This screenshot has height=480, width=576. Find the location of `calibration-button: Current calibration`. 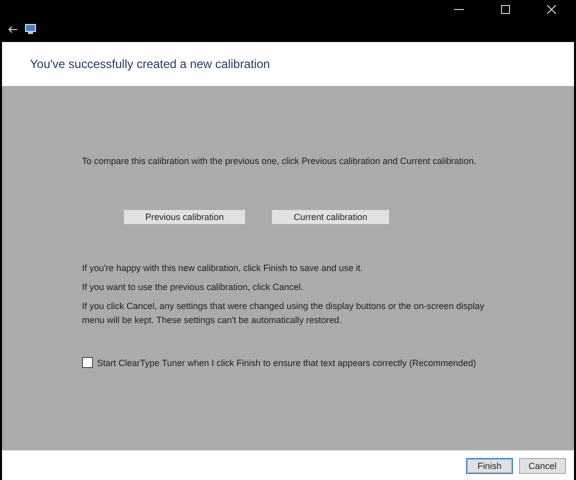

calibration-button: Current calibration is located at coordinates (330, 217).